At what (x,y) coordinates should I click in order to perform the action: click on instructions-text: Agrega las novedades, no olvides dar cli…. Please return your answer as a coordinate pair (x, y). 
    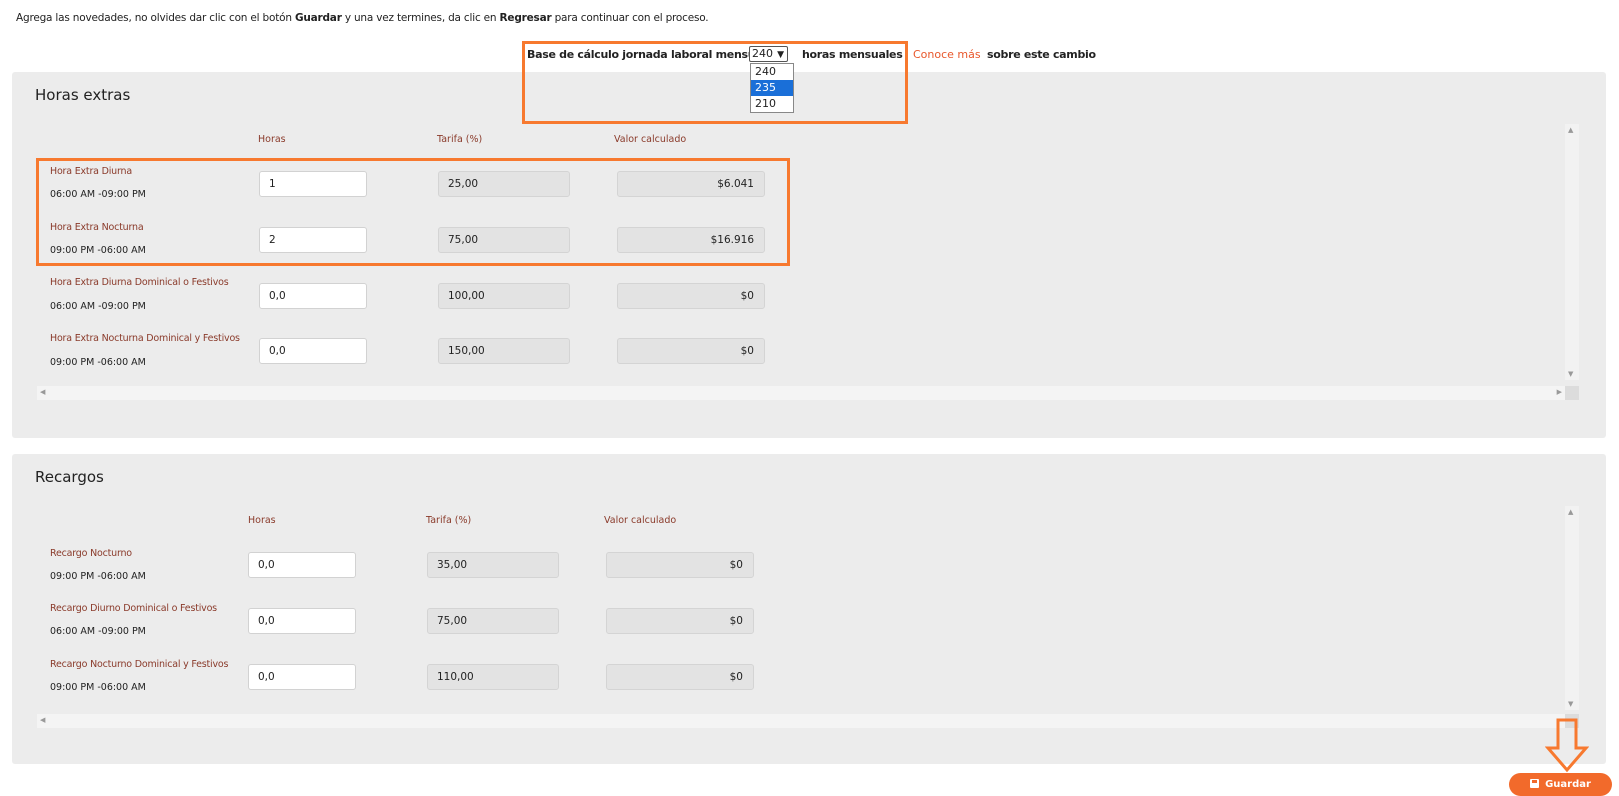
    Looking at the image, I should click on (362, 18).